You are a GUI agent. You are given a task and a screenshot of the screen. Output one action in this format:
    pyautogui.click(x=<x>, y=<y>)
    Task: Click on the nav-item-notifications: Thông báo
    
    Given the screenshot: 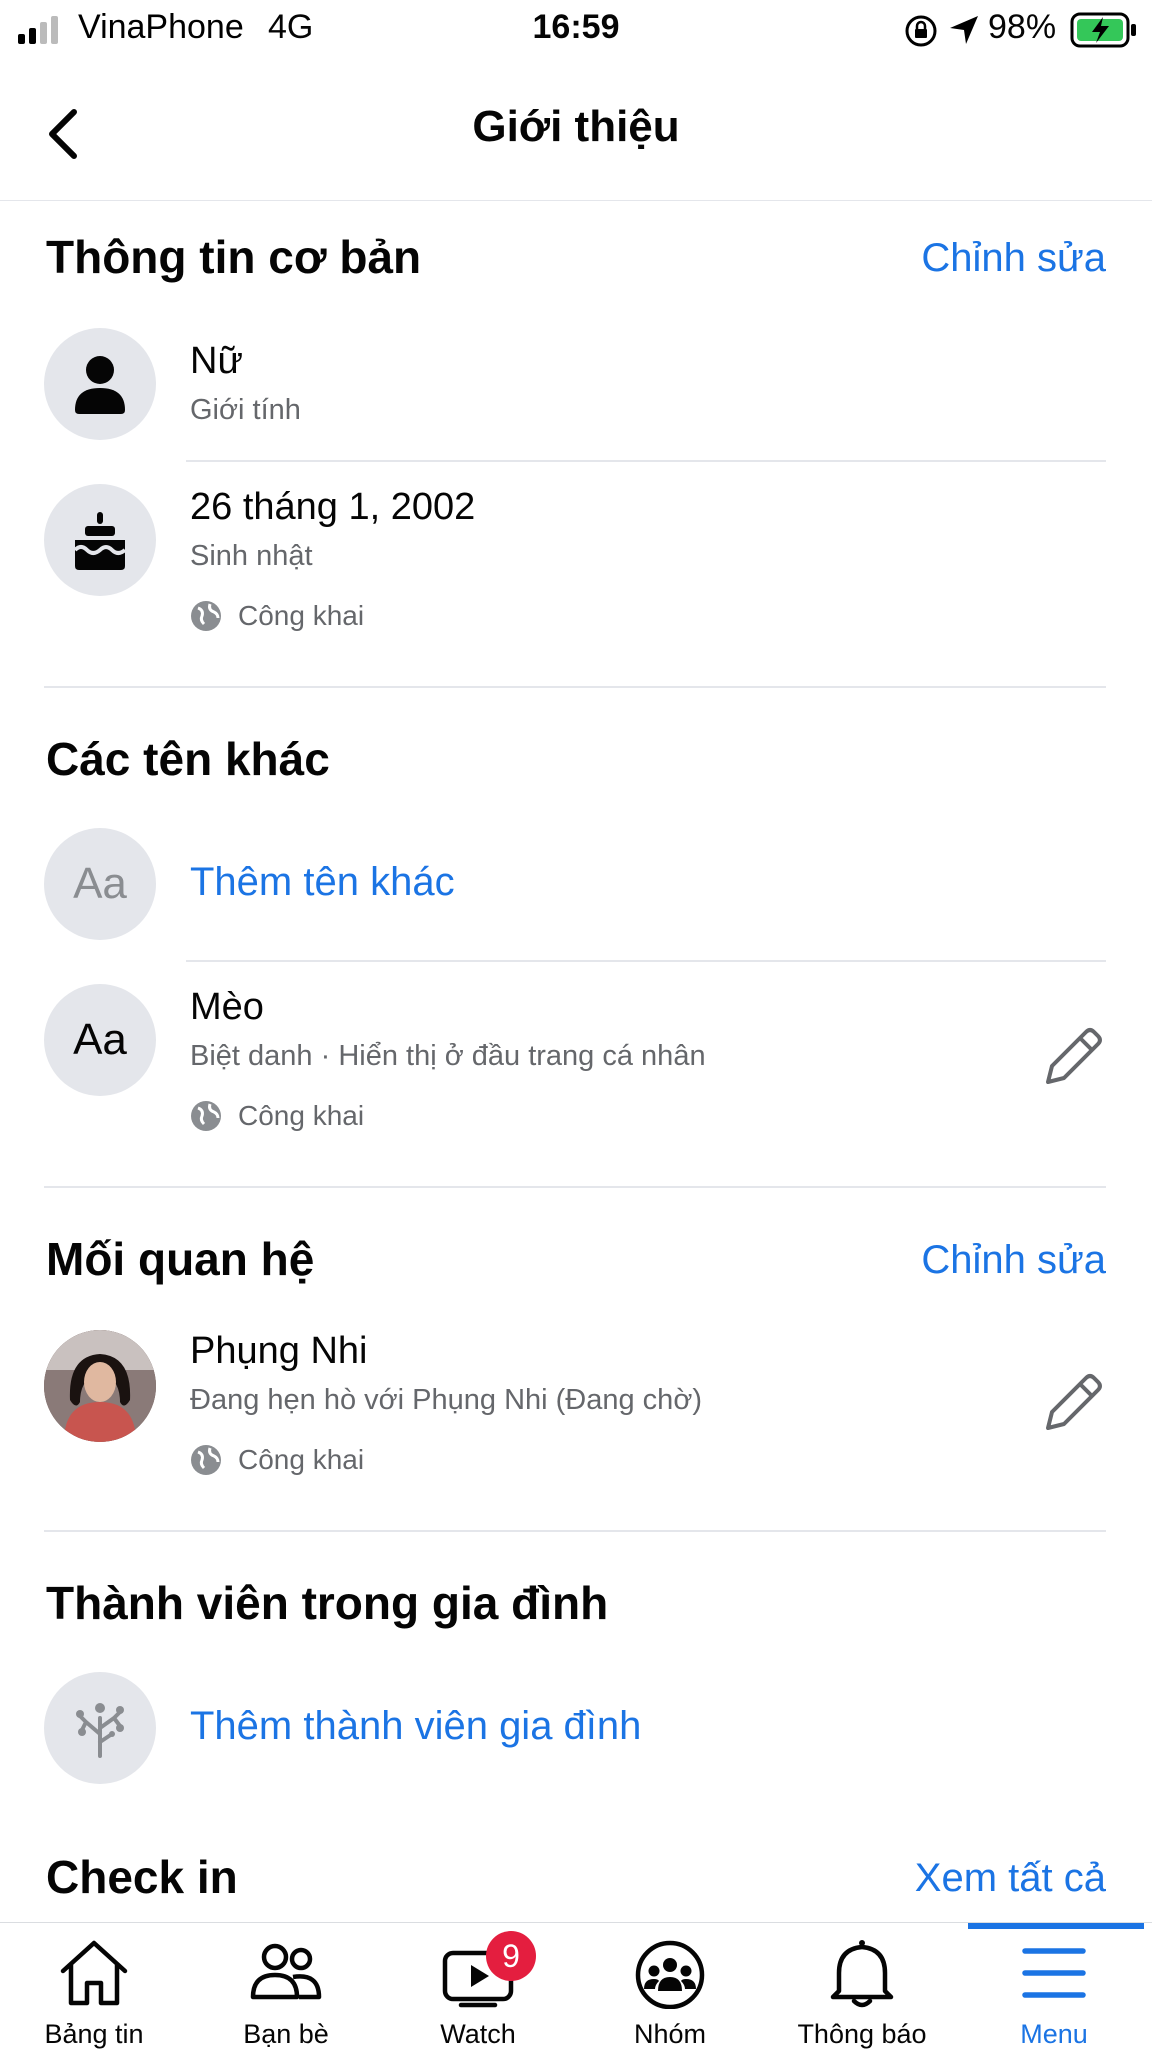 What is the action you would take?
    pyautogui.click(x=862, y=1986)
    